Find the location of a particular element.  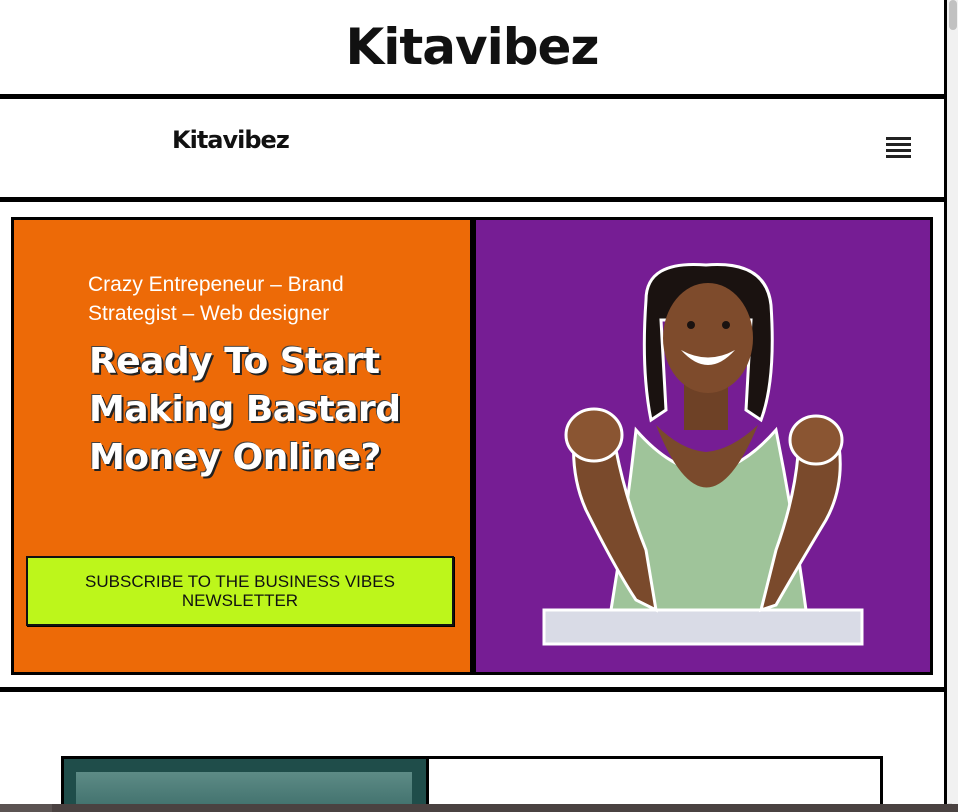

site-logo: Kitavibez is located at coordinates (472, 47).